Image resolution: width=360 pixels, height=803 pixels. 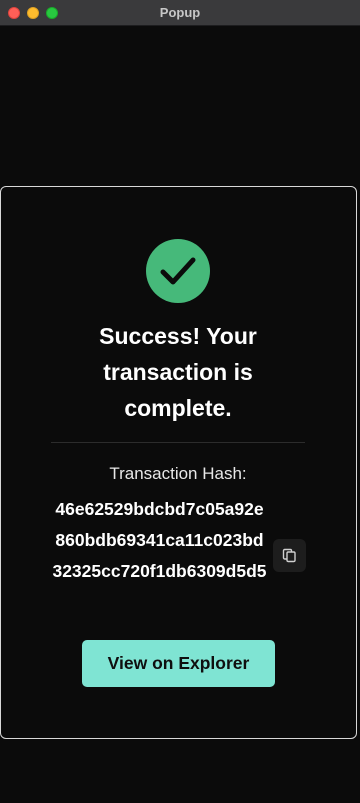 I want to click on copy-hash-button, so click(x=289, y=555).